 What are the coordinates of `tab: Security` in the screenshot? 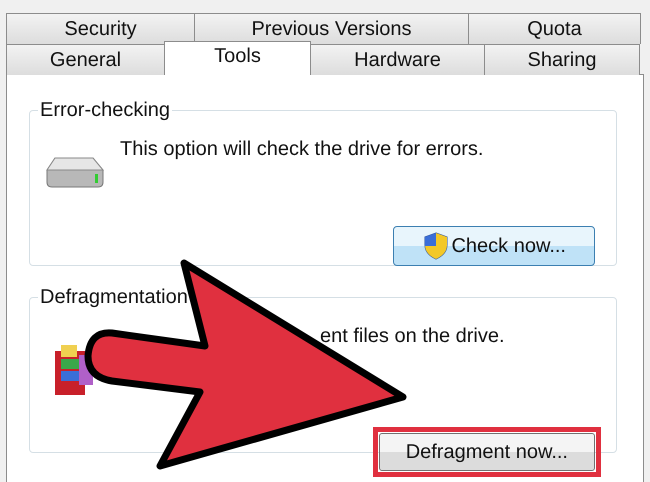 It's located at (100, 28).